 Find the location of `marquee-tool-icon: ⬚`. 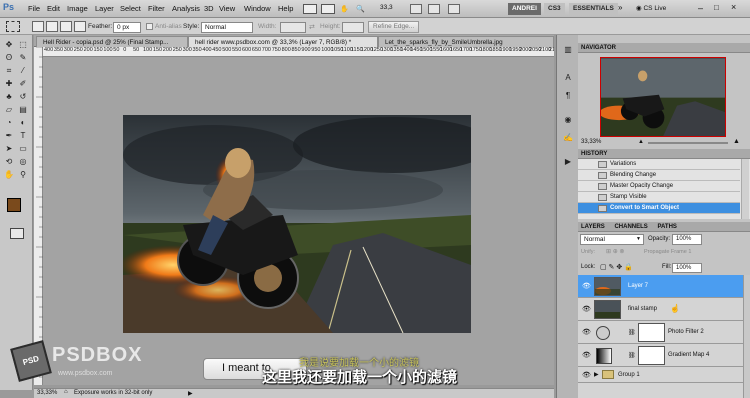

marquee-tool-icon: ⬚ is located at coordinates (23, 44).